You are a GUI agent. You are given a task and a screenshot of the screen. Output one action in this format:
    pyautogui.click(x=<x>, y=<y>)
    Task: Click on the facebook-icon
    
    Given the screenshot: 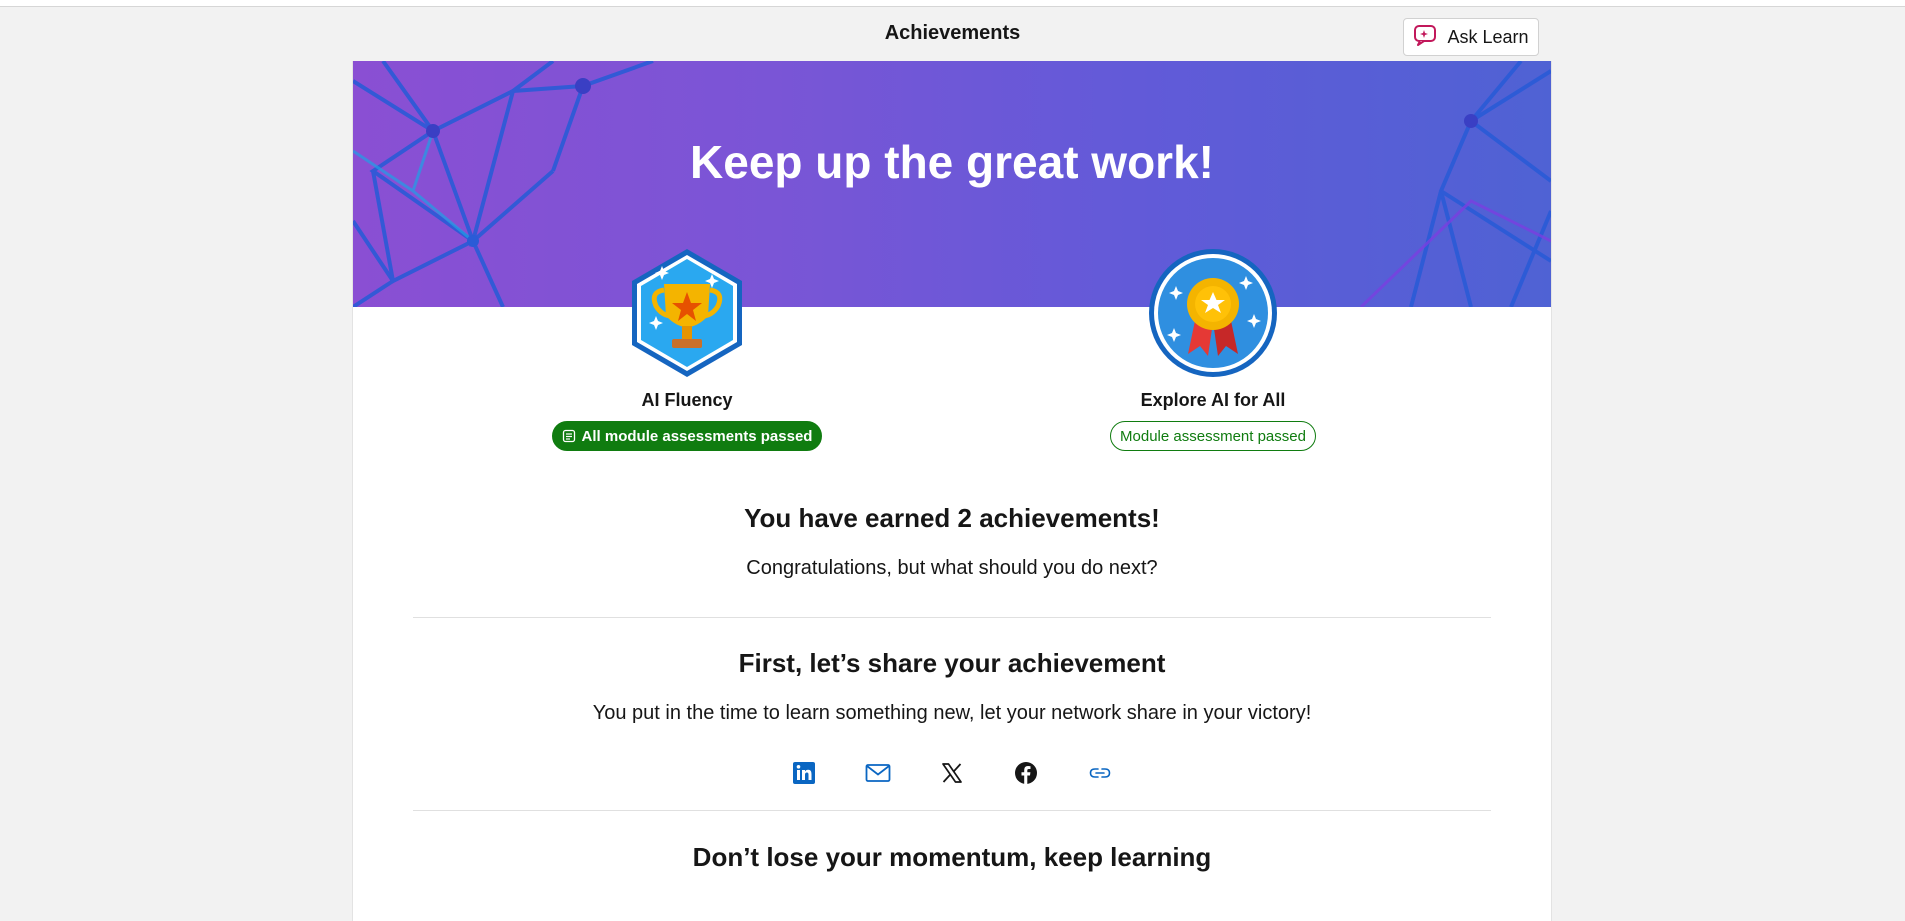 What is the action you would take?
    pyautogui.click(x=1026, y=773)
    